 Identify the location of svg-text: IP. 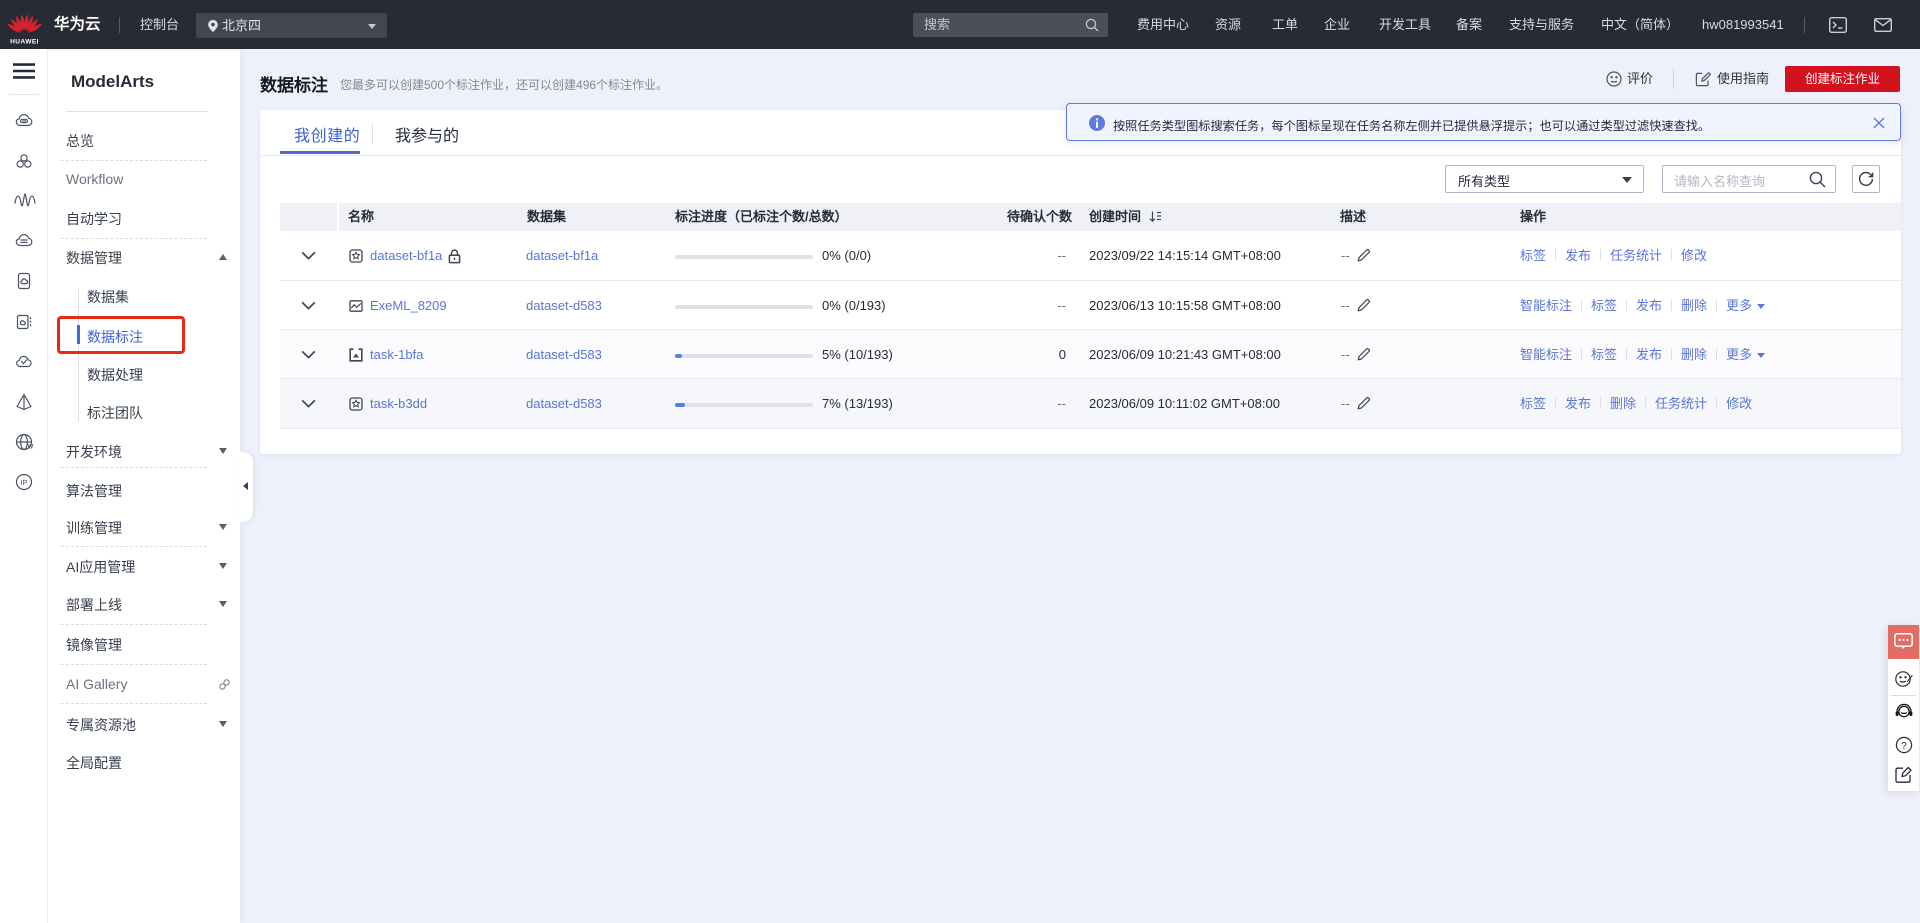
(23, 482).